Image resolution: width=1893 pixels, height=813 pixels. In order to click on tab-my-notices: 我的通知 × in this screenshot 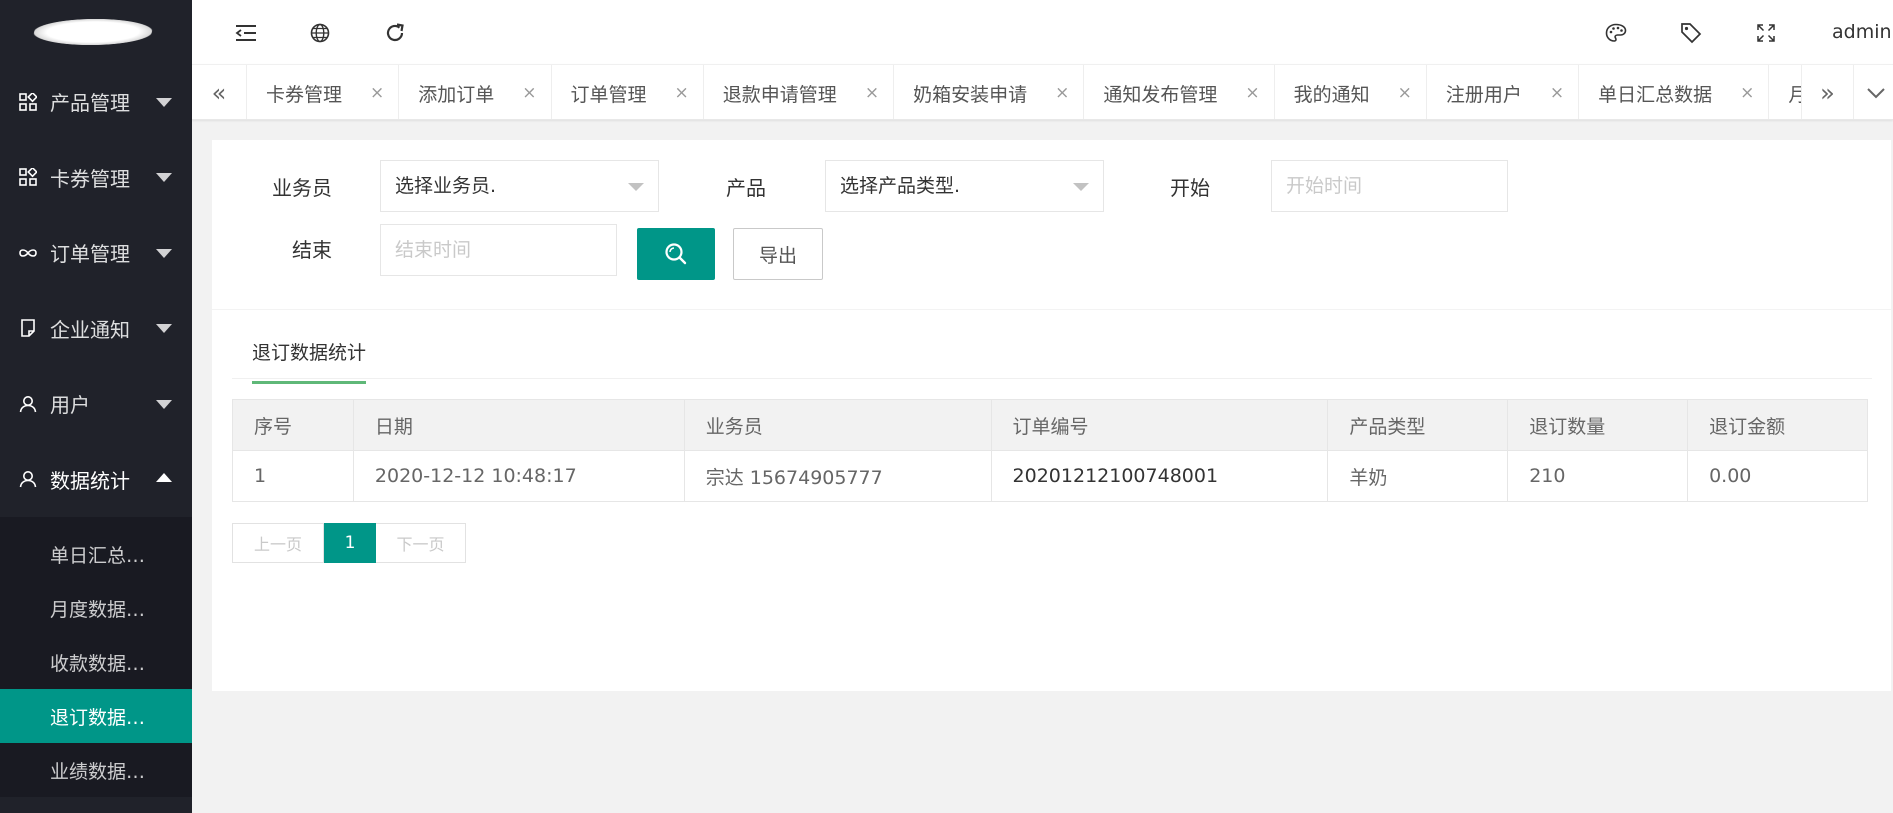, I will do `click(1351, 92)`.